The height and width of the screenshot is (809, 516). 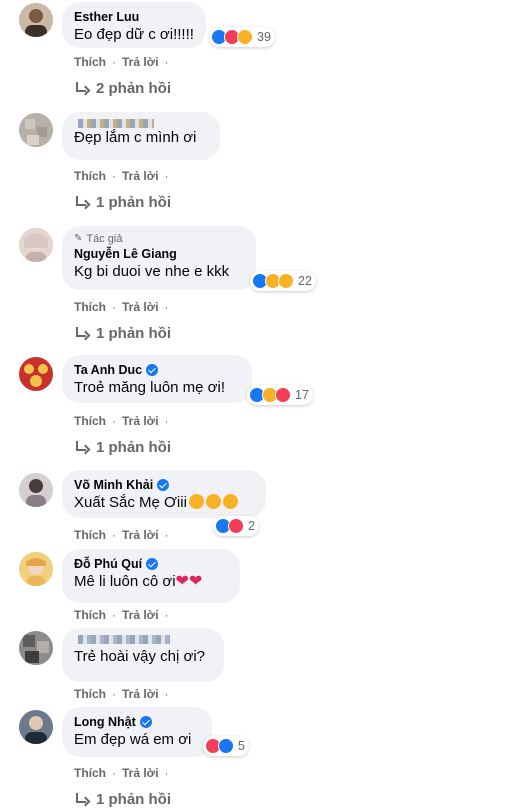 I want to click on like-reaction-icon, so click(x=226, y=746).